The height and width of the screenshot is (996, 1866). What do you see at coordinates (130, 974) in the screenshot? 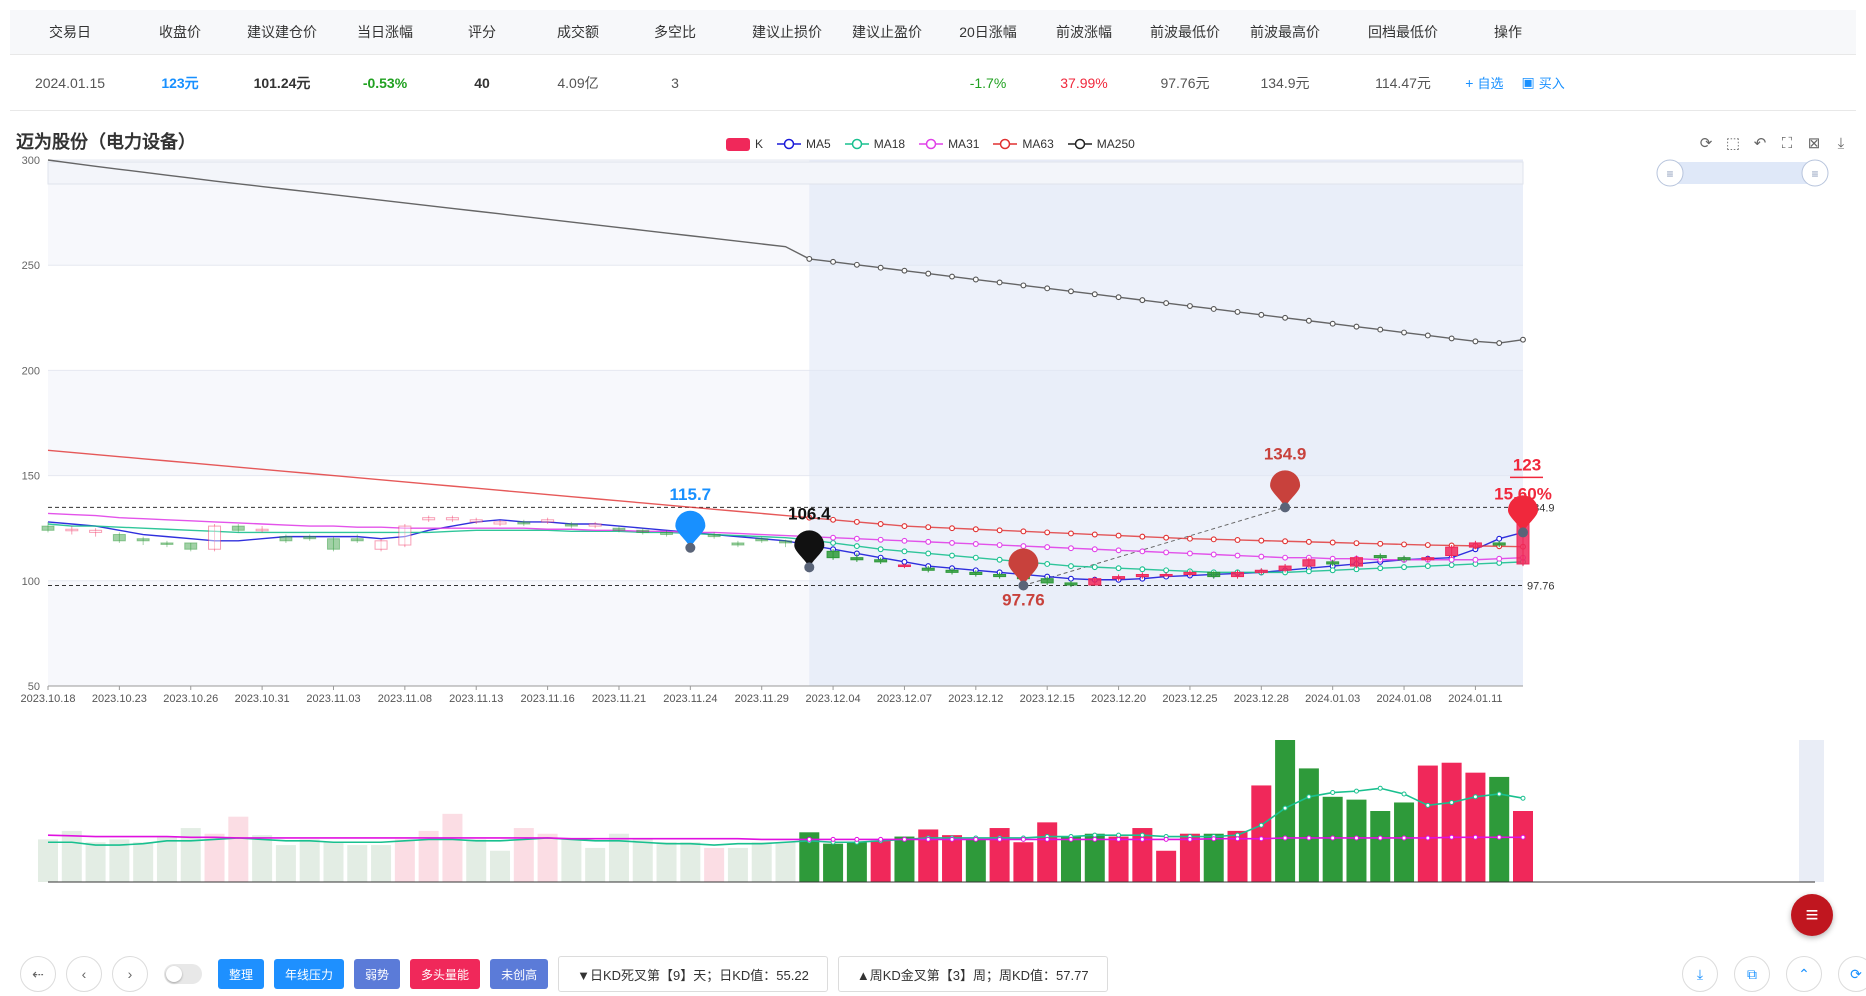
I see `next-icon: ›` at bounding box center [130, 974].